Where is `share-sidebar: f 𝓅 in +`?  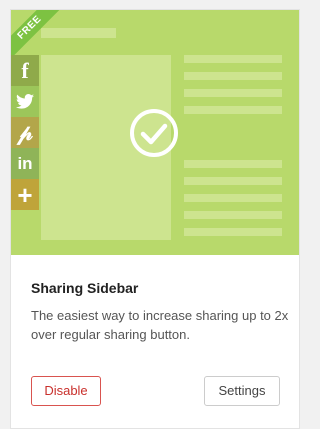
share-sidebar: f 𝓅 in + is located at coordinates (25, 132).